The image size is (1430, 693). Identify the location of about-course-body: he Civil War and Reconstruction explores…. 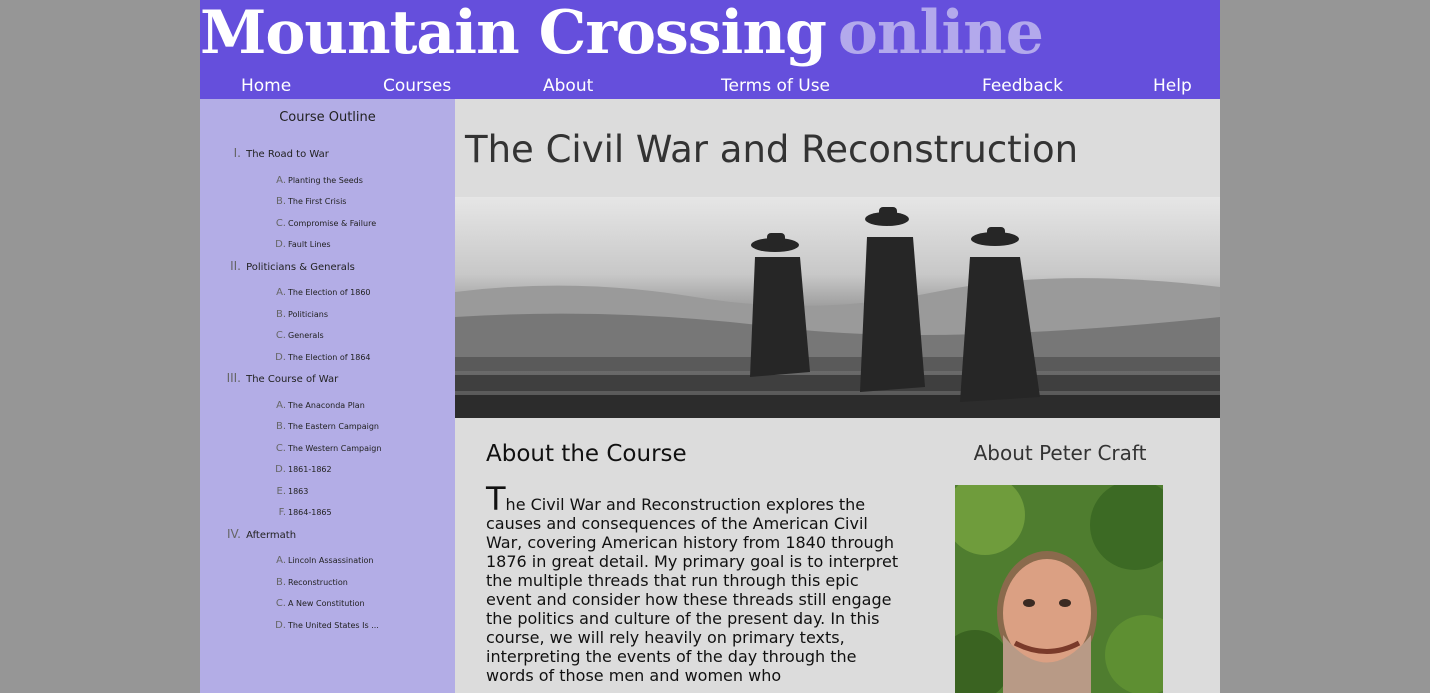
(692, 590).